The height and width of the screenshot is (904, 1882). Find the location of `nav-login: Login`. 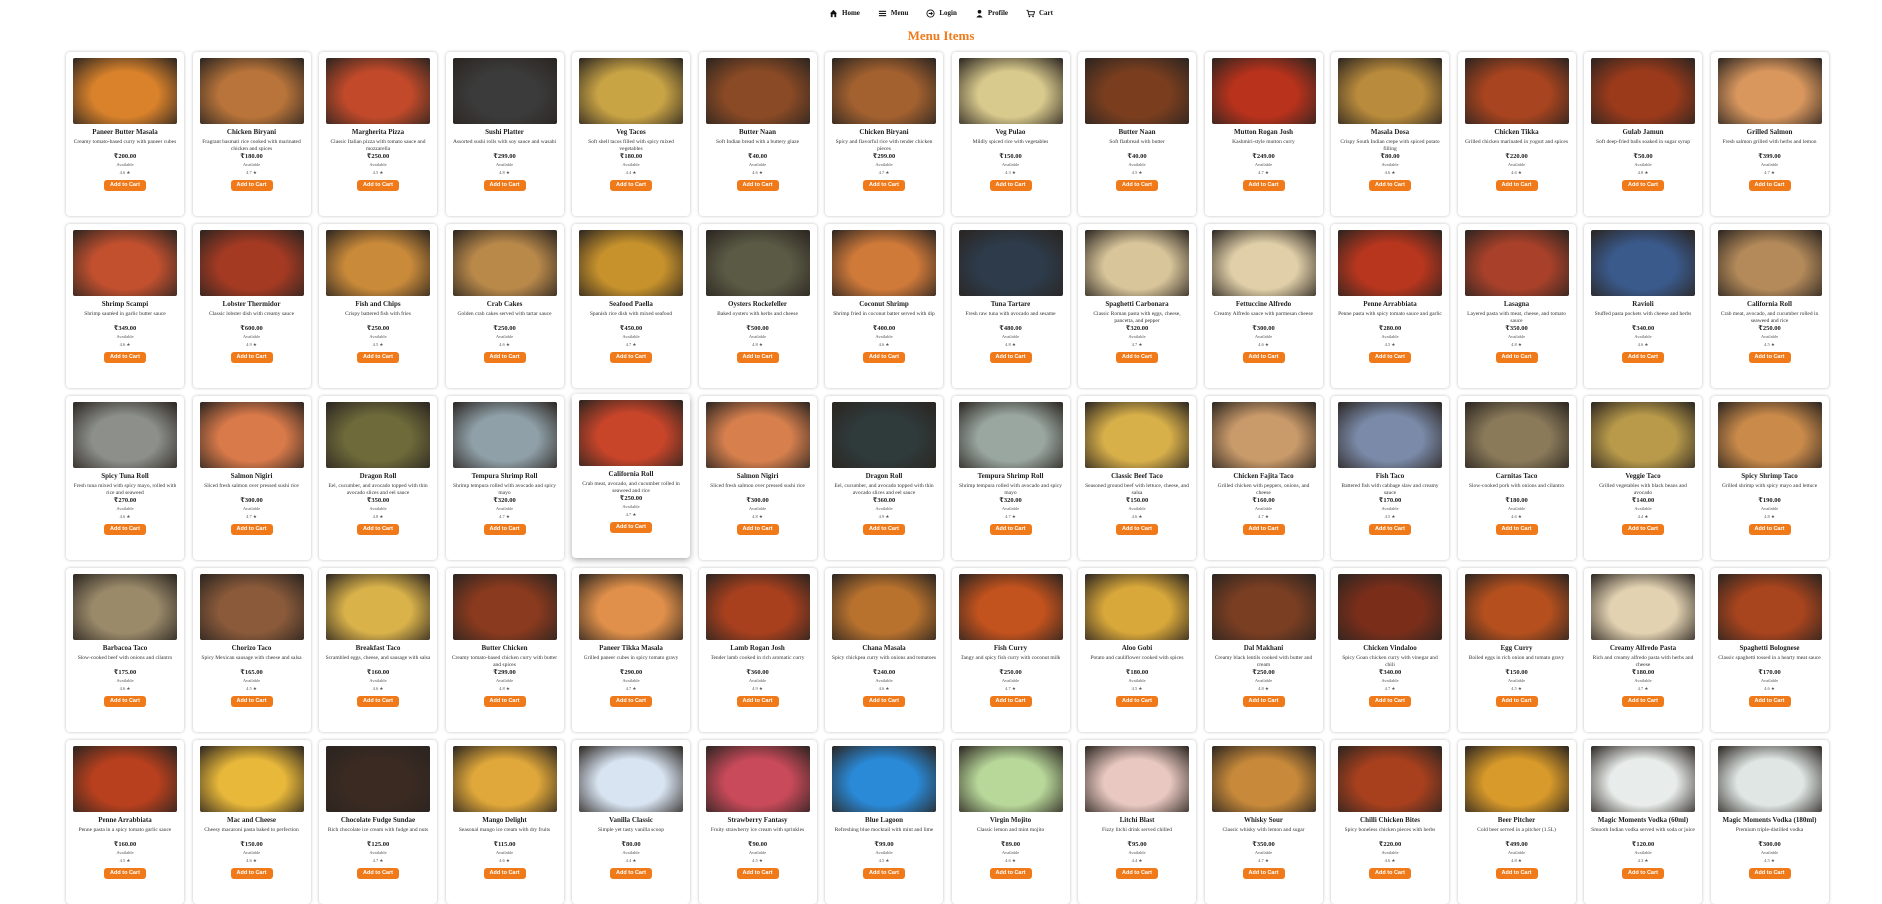

nav-login: Login is located at coordinates (941, 13).